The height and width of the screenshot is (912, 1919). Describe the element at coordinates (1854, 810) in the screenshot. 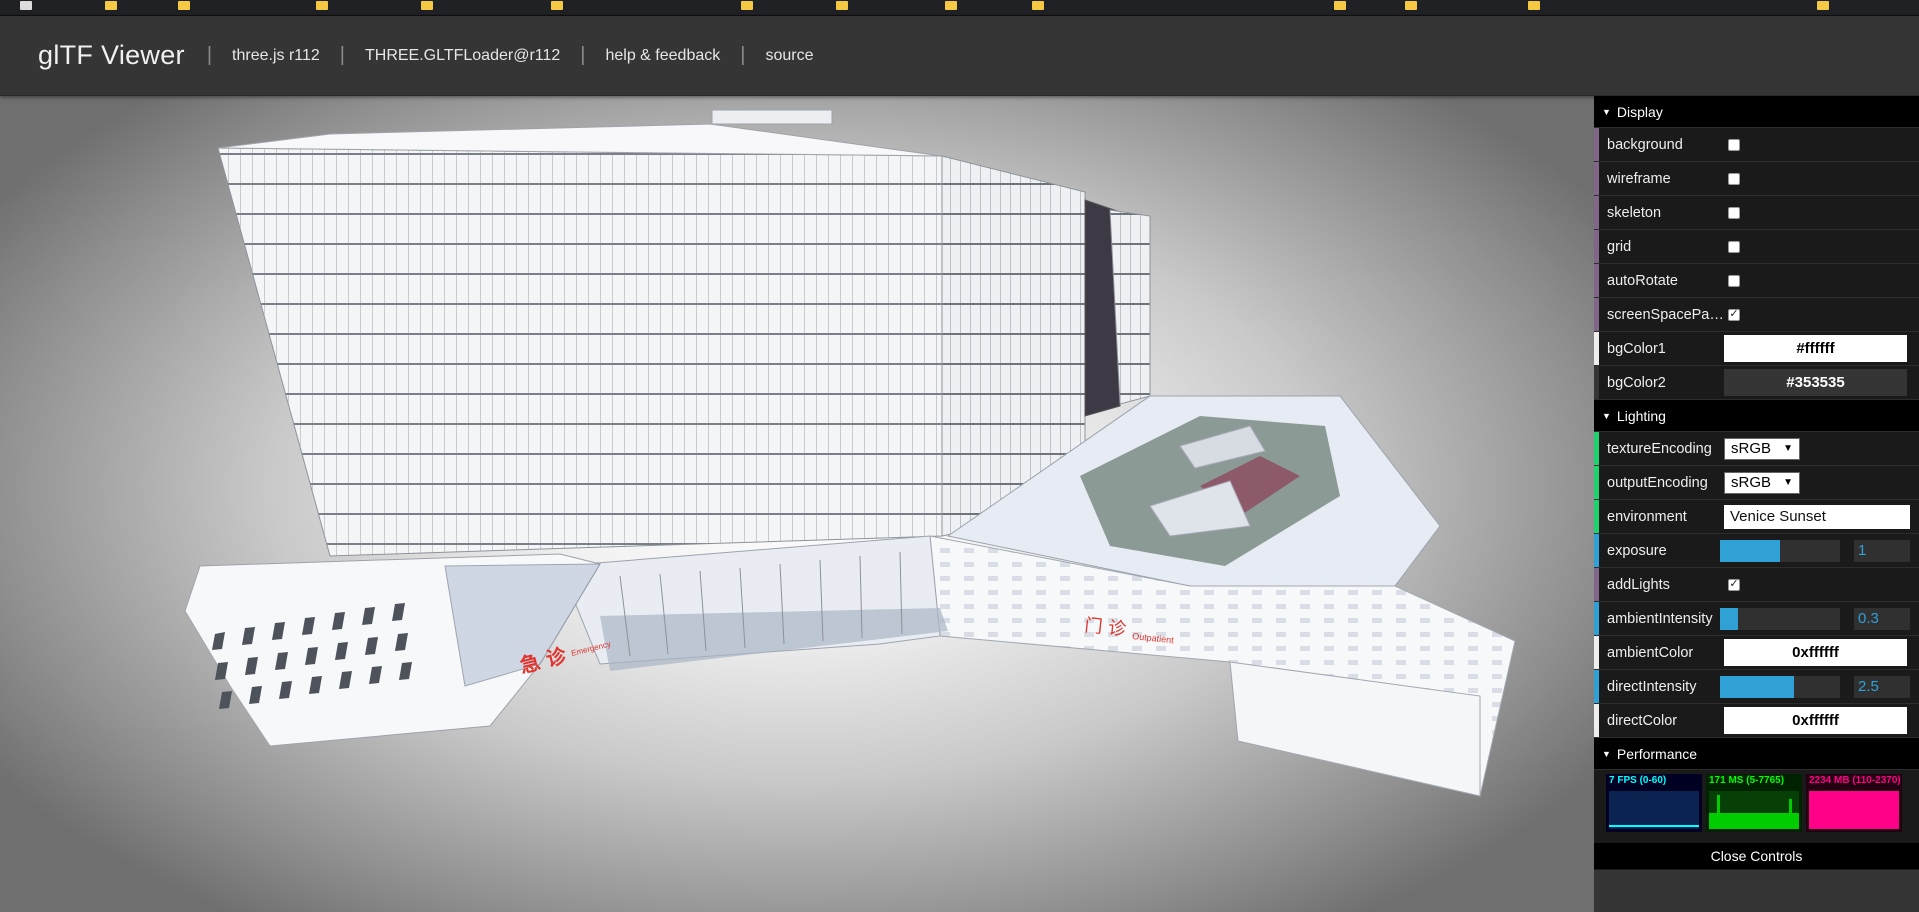

I see `mb-graph` at that location.